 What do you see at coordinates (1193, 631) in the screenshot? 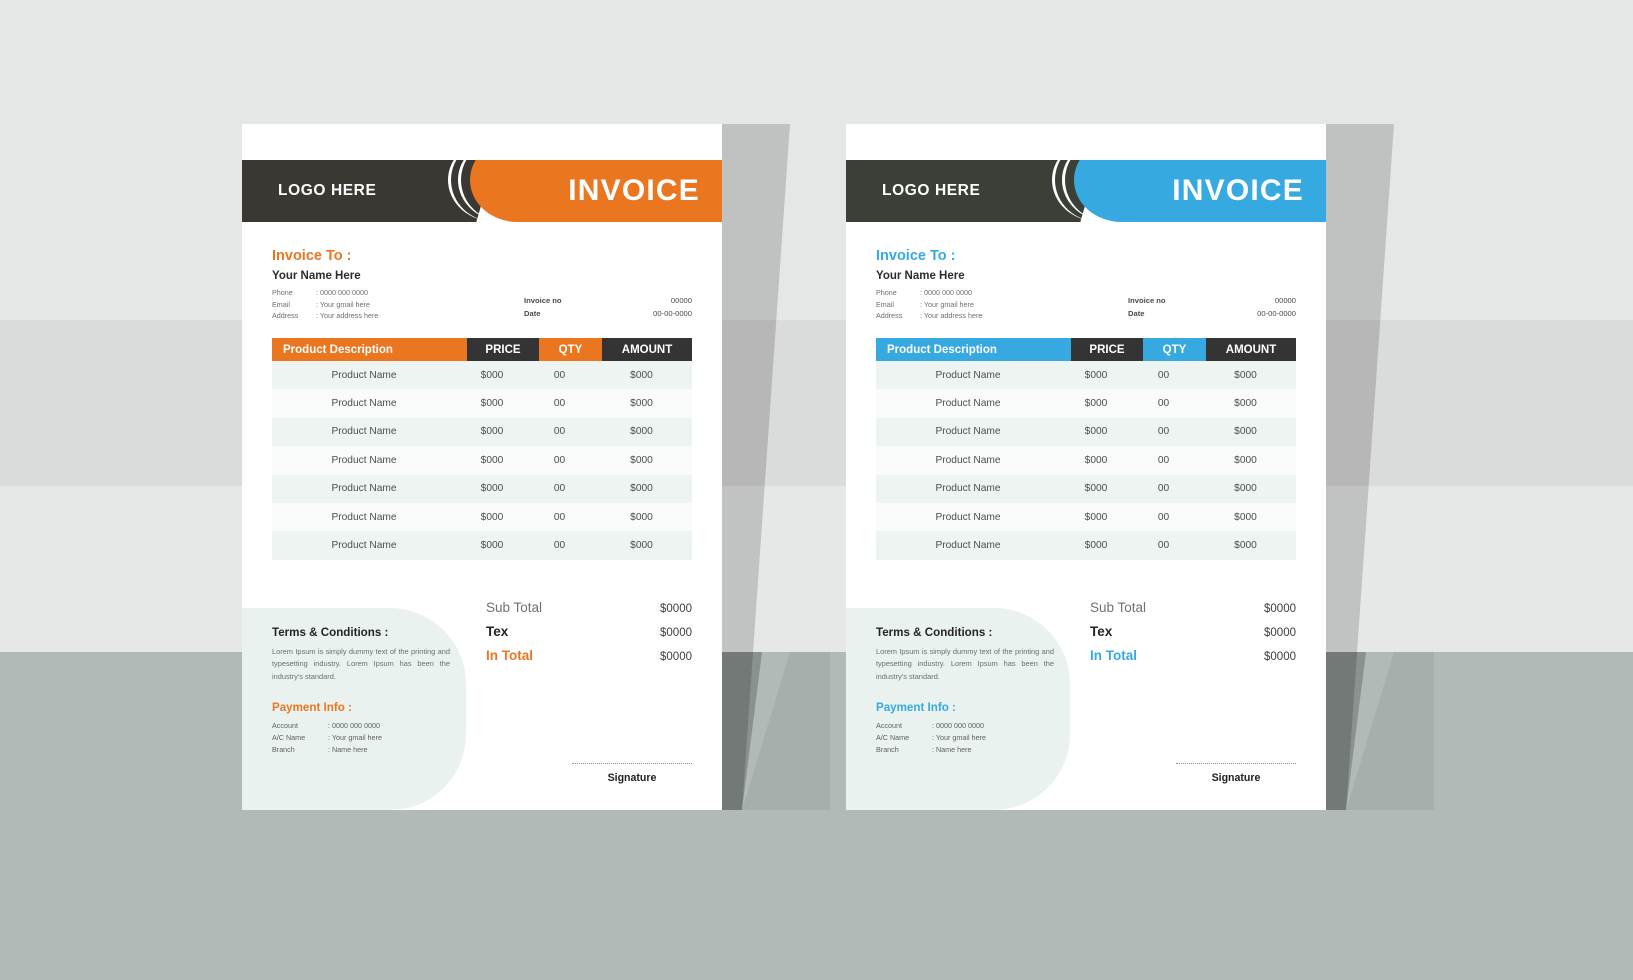
I see `tax-row: Tex $0000` at bounding box center [1193, 631].